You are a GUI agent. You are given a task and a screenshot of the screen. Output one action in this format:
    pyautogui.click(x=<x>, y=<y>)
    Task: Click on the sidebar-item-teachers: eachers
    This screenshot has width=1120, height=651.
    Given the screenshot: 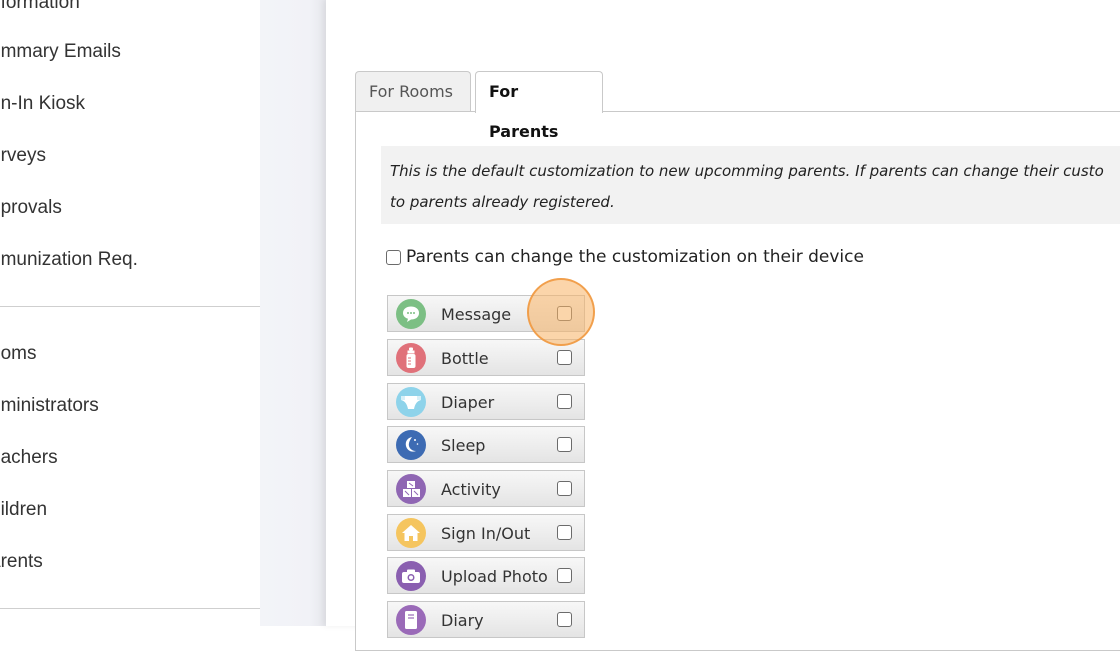 What is the action you would take?
    pyautogui.click(x=29, y=458)
    